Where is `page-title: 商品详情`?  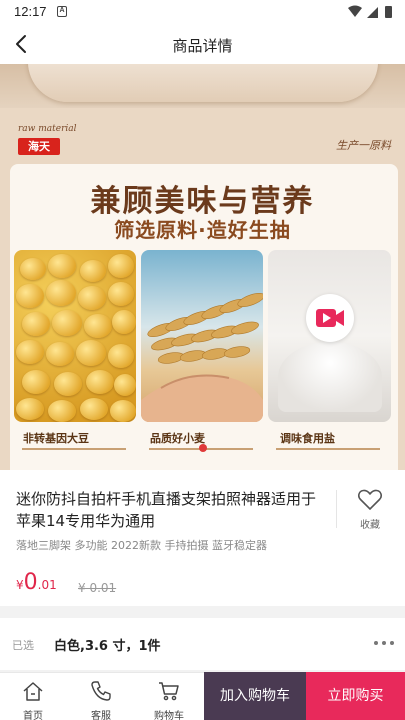
page-title: 商品详情 is located at coordinates (202, 46).